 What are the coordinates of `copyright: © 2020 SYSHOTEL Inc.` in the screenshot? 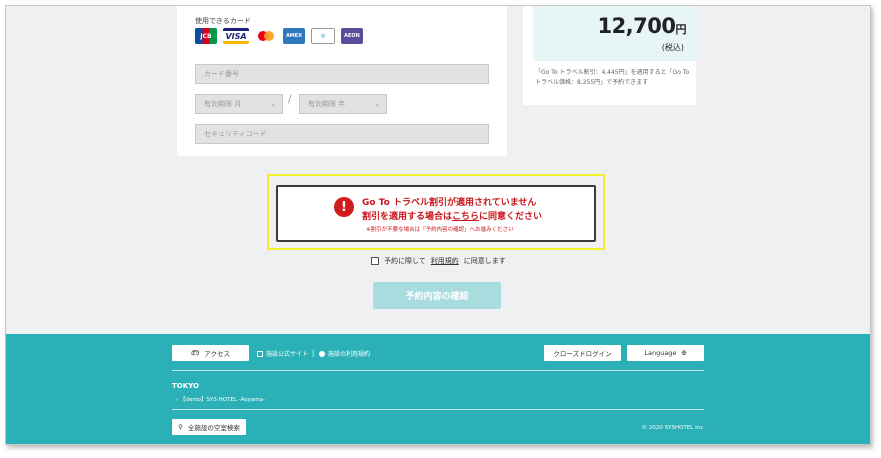 It's located at (673, 428).